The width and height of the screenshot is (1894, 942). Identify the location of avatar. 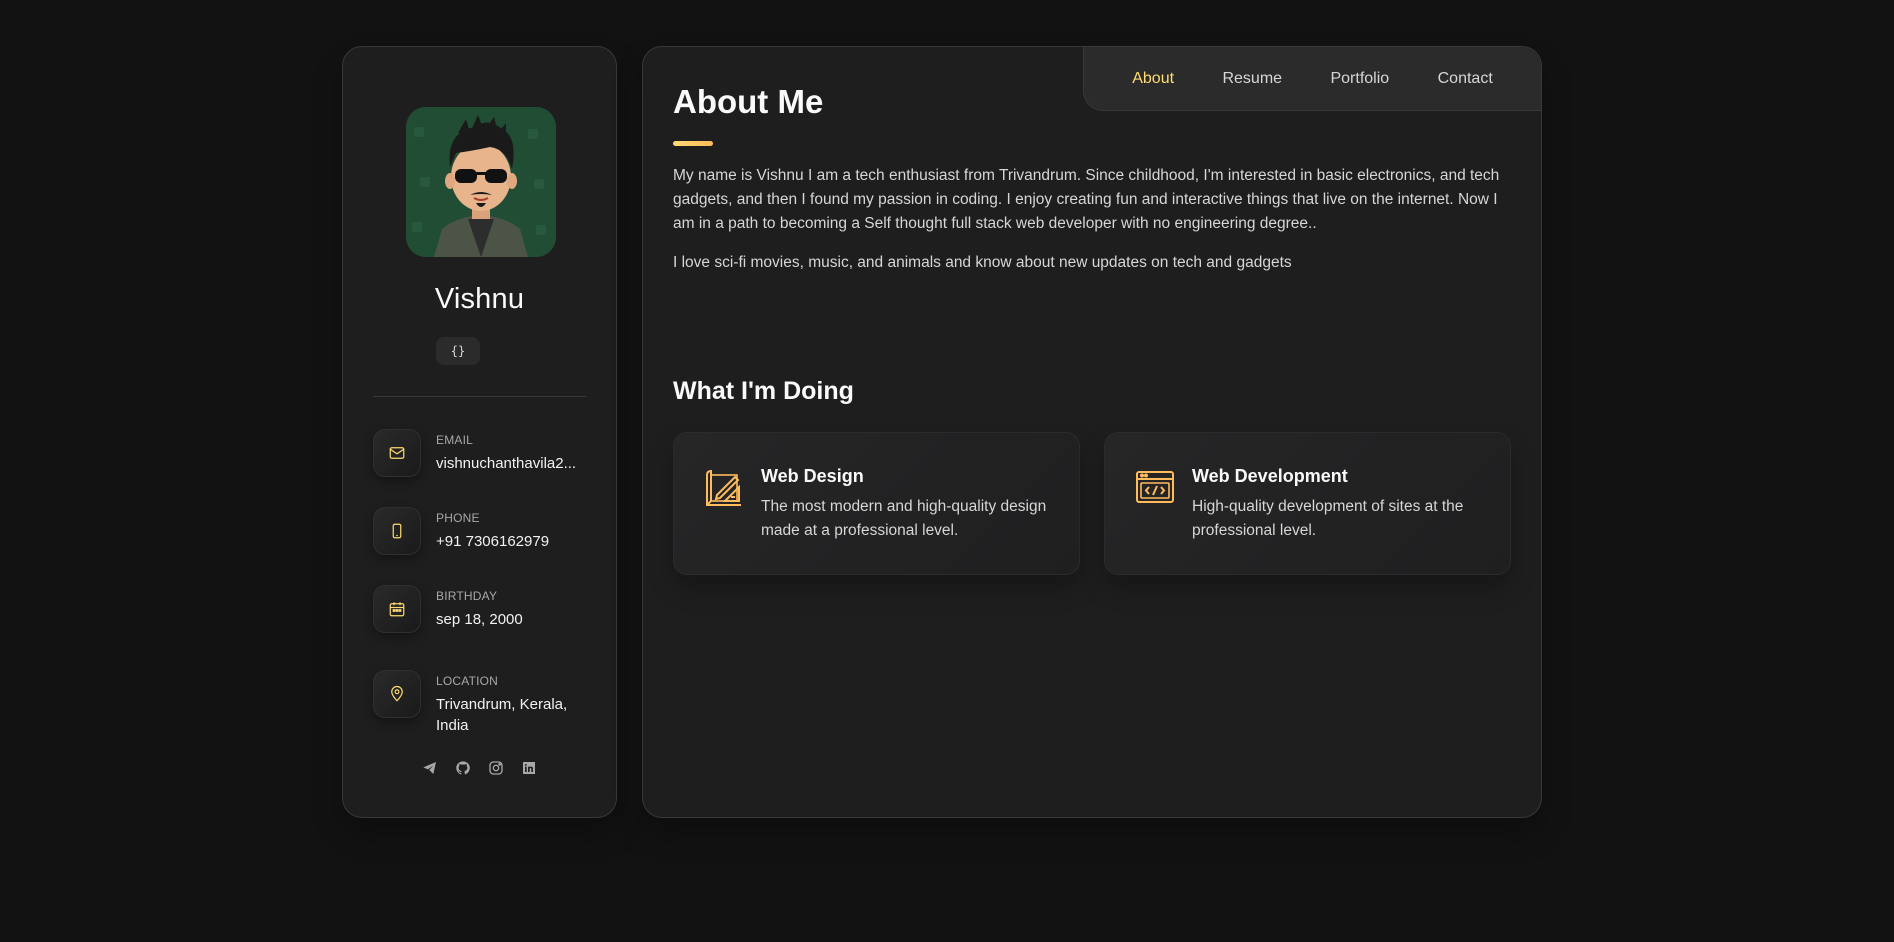
(481, 182).